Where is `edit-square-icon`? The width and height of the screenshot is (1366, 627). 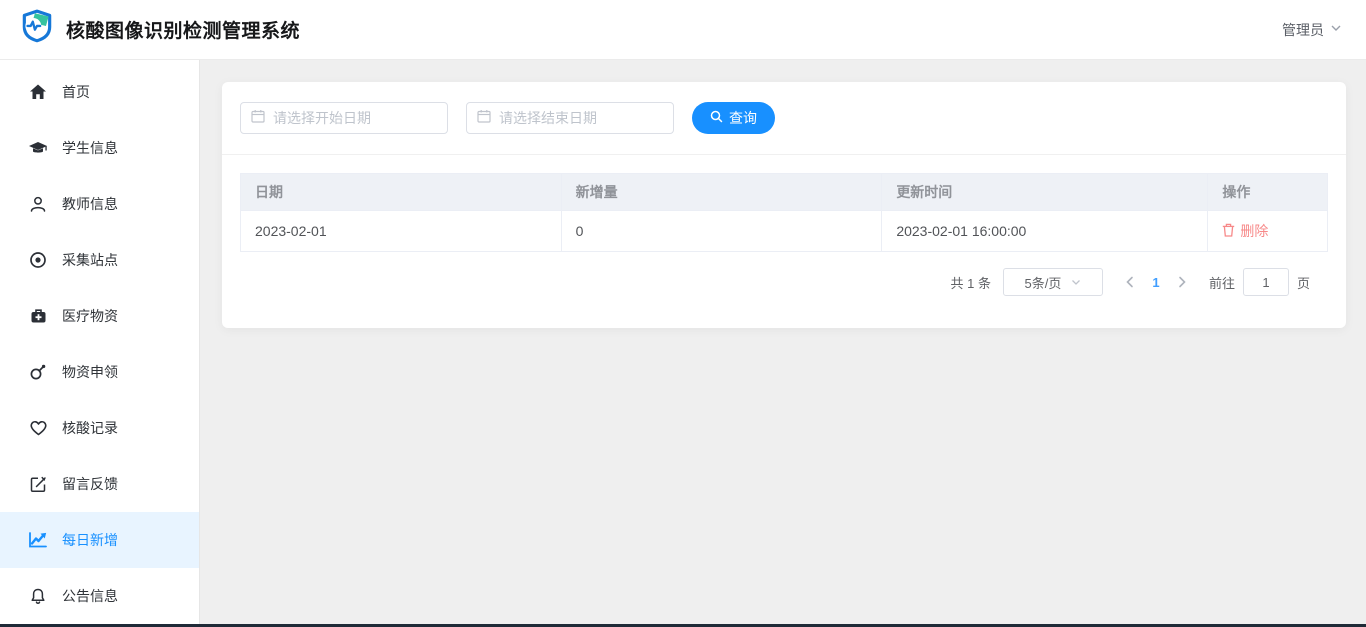 edit-square-icon is located at coordinates (38, 484).